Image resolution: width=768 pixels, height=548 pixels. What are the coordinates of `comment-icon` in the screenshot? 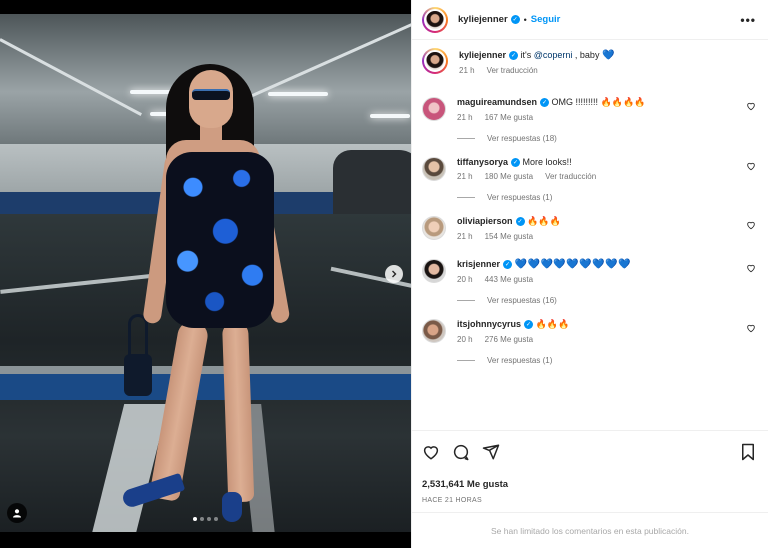 It's located at (461, 452).